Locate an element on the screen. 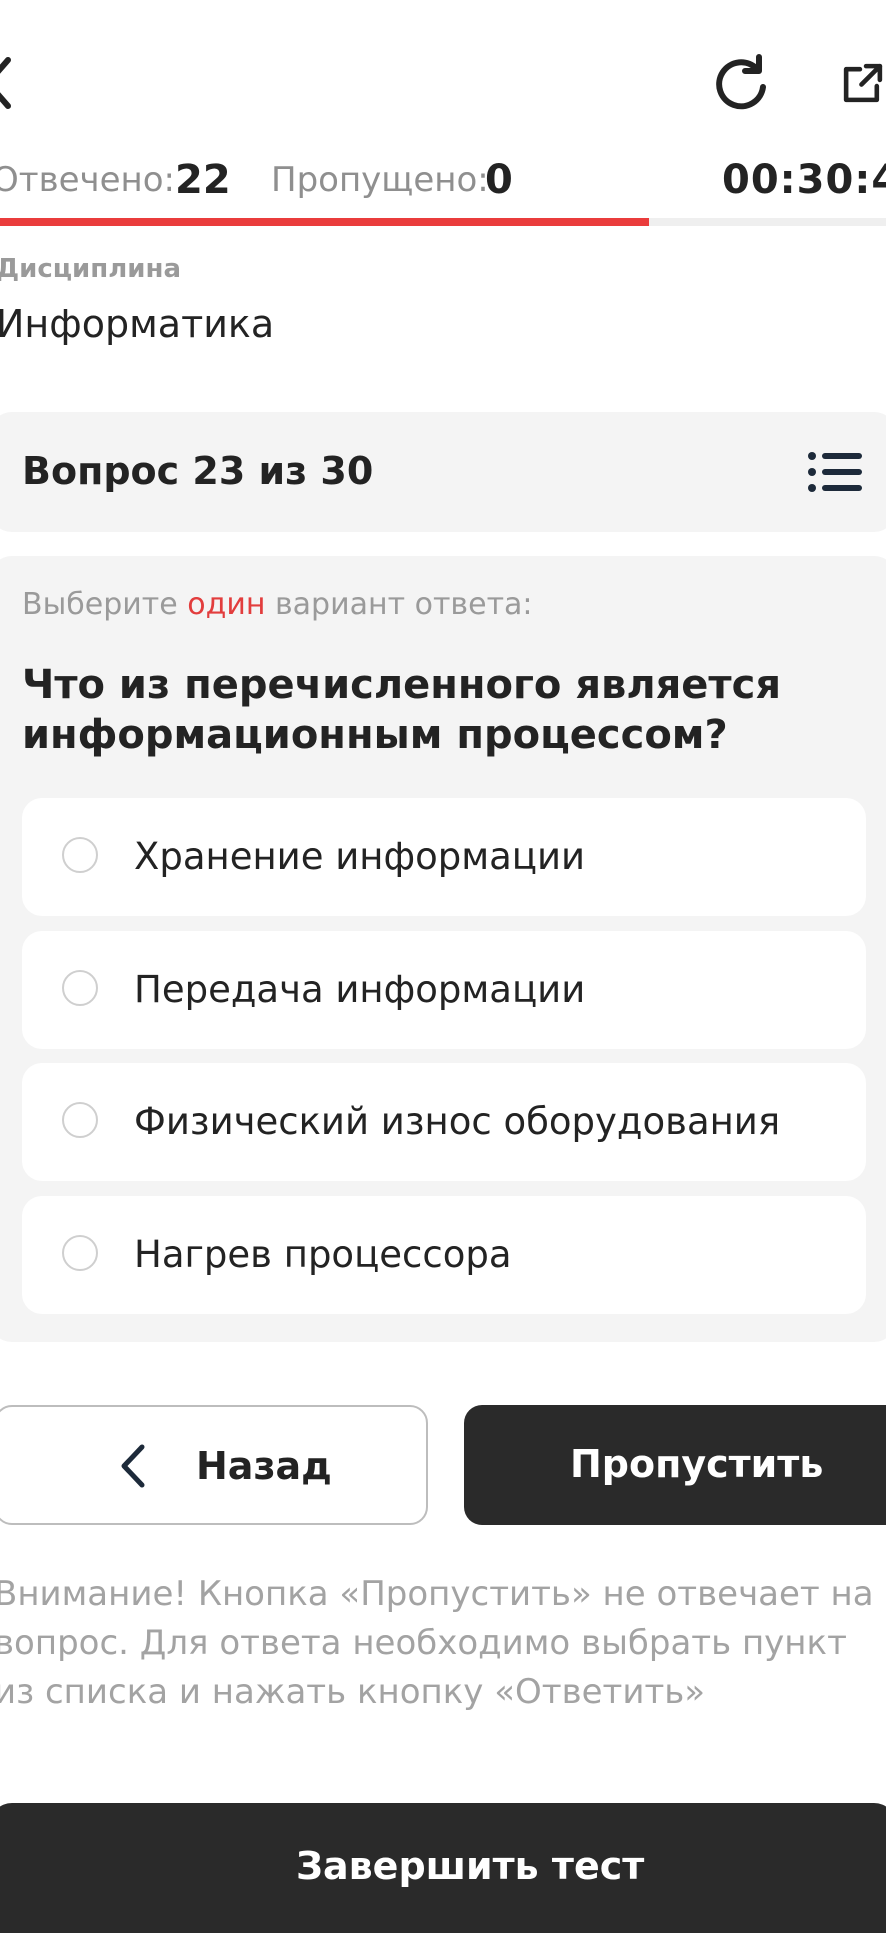  option-label: Нагрев процессора is located at coordinates (323, 1254).